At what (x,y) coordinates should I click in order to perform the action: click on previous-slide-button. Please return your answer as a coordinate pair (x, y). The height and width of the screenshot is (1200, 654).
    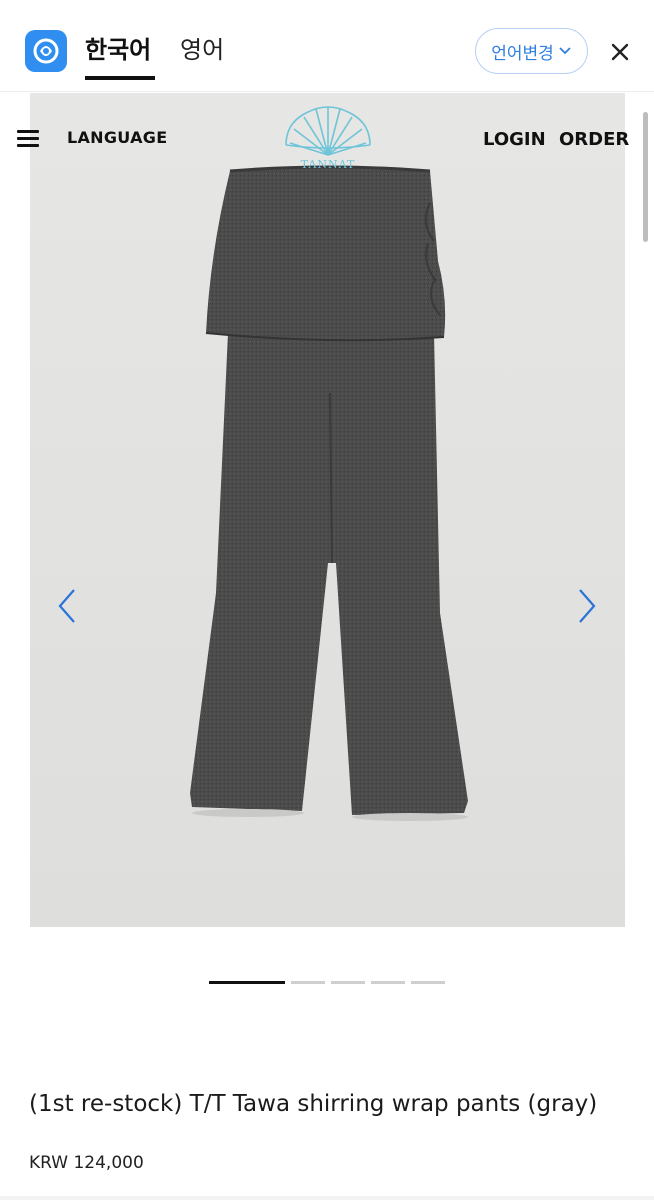
    Looking at the image, I should click on (67, 606).